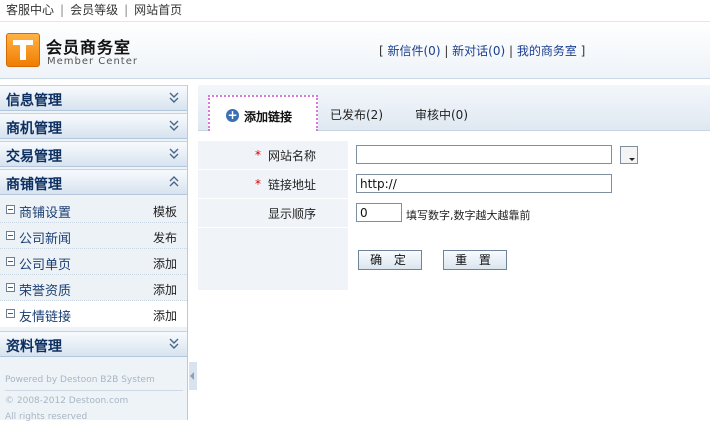  Describe the element at coordinates (441, 114) in the screenshot. I see `tab-pending: 审核中(0)` at that location.